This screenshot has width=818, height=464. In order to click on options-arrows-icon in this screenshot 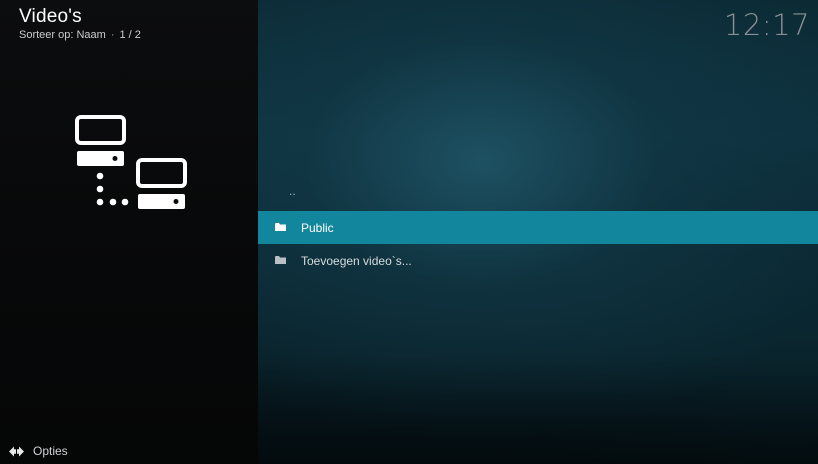, I will do `click(16, 451)`.